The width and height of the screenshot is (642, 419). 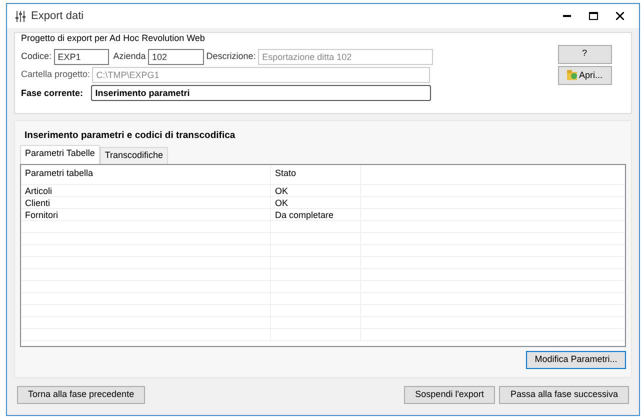 What do you see at coordinates (620, 16) in the screenshot?
I see `close-icon` at bounding box center [620, 16].